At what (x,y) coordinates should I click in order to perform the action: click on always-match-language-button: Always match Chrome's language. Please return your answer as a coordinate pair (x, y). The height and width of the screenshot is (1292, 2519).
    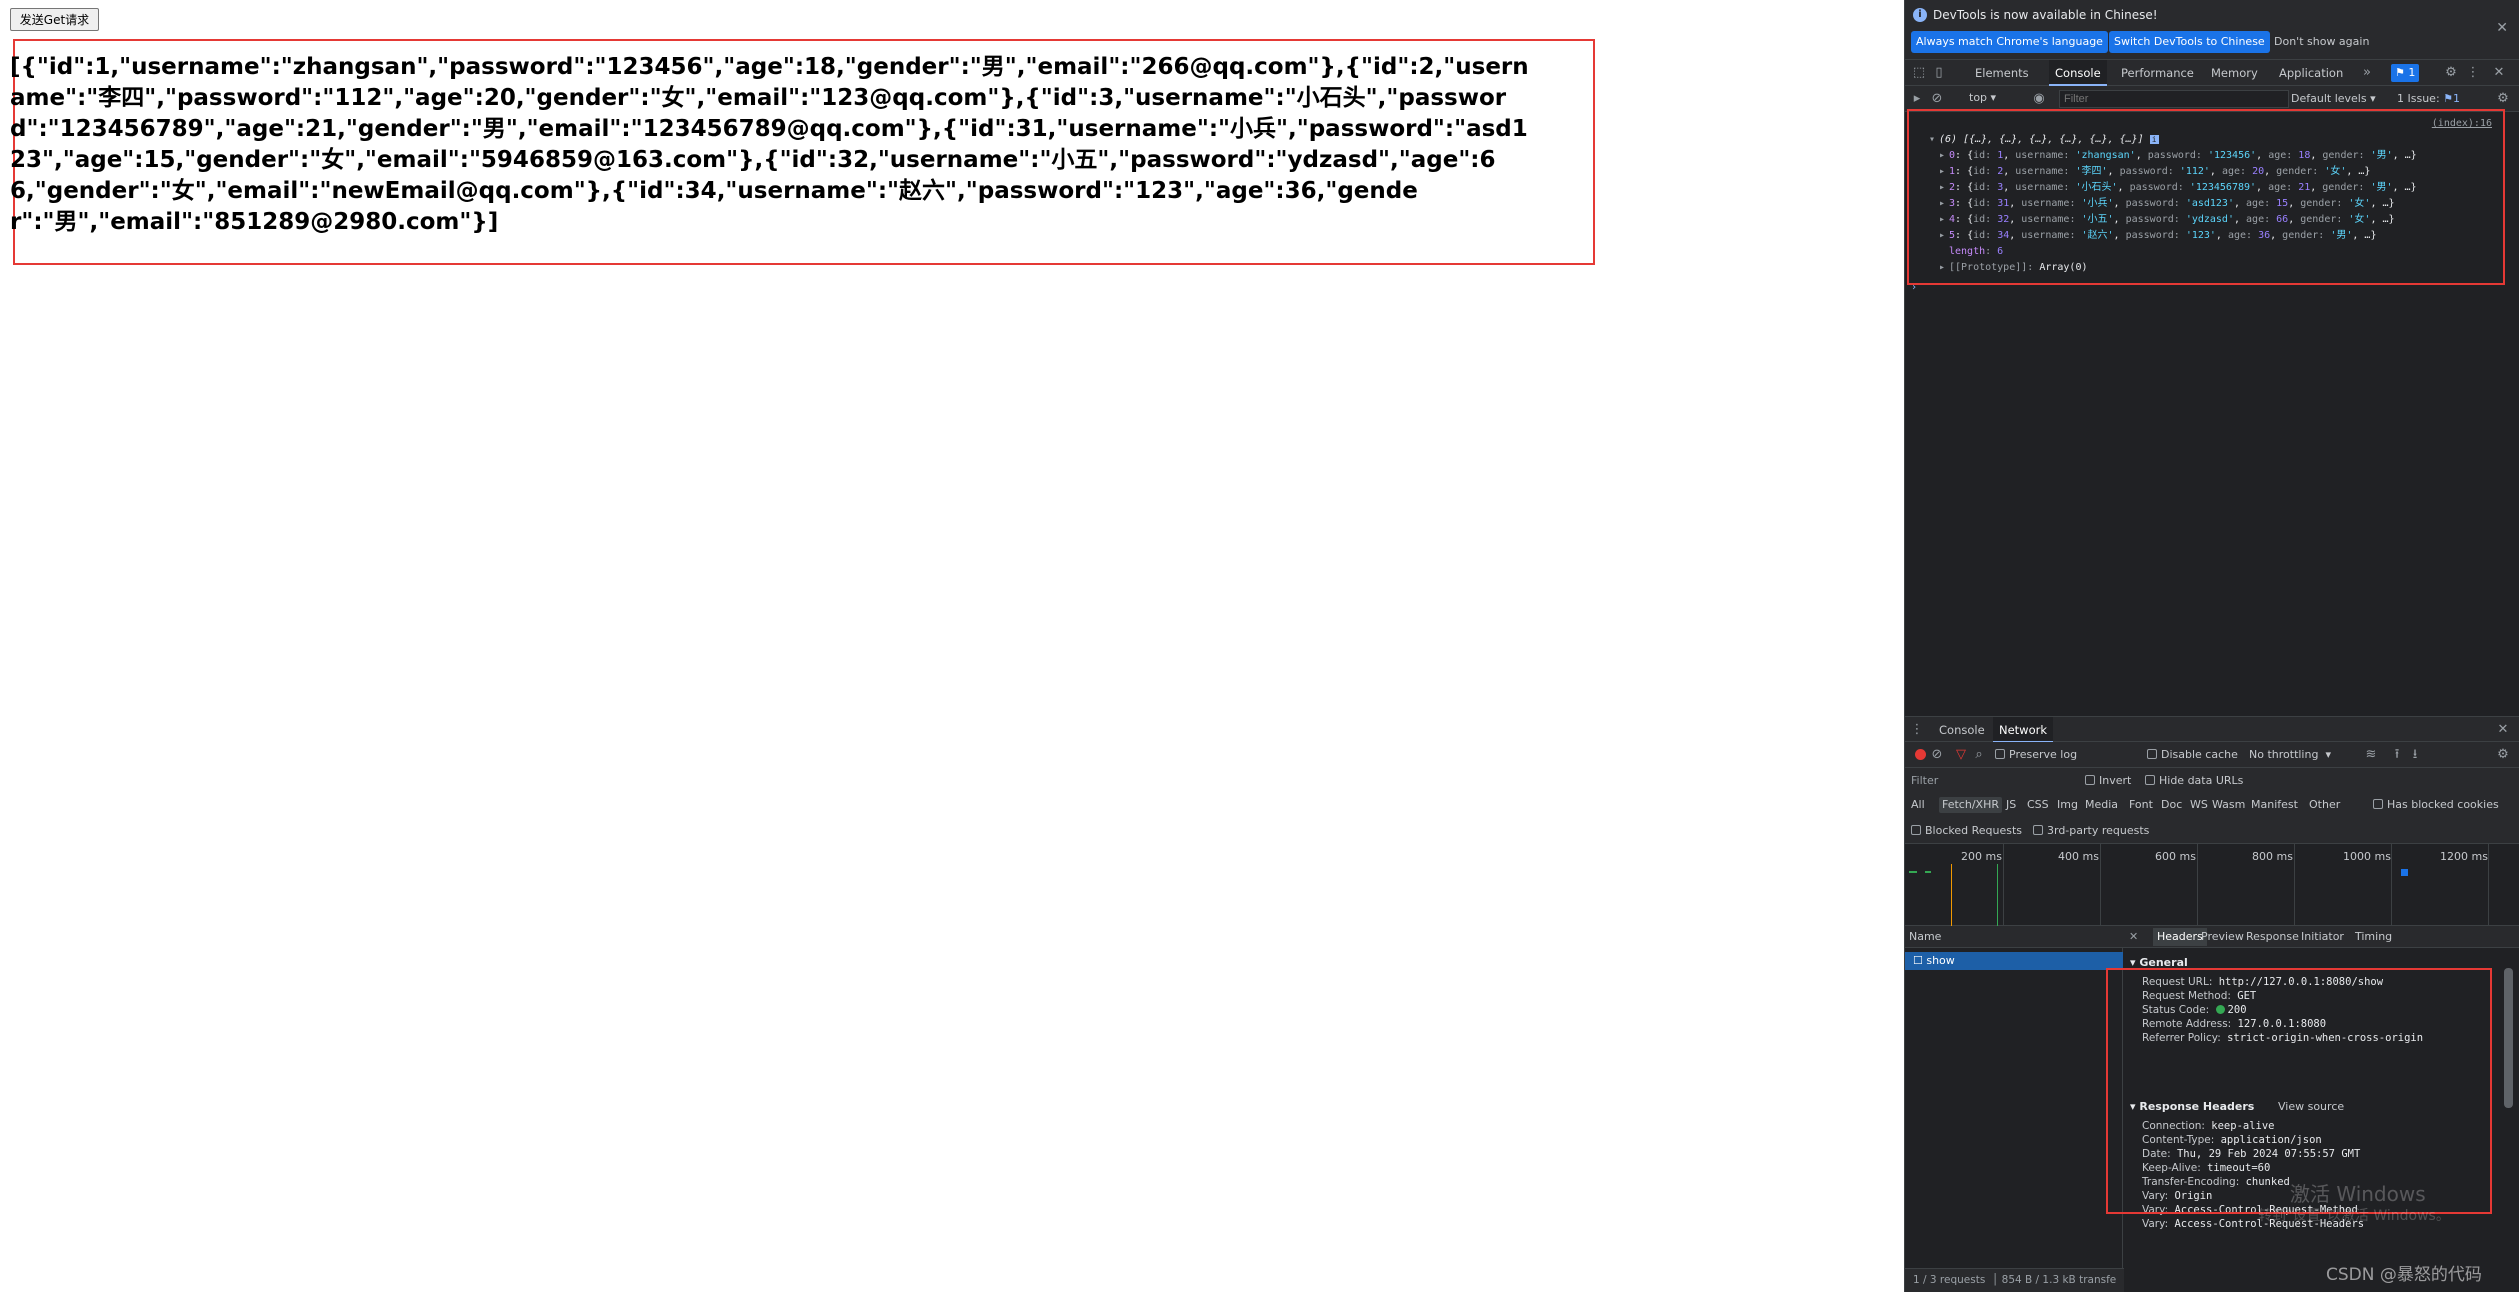
    Looking at the image, I should click on (2009, 42).